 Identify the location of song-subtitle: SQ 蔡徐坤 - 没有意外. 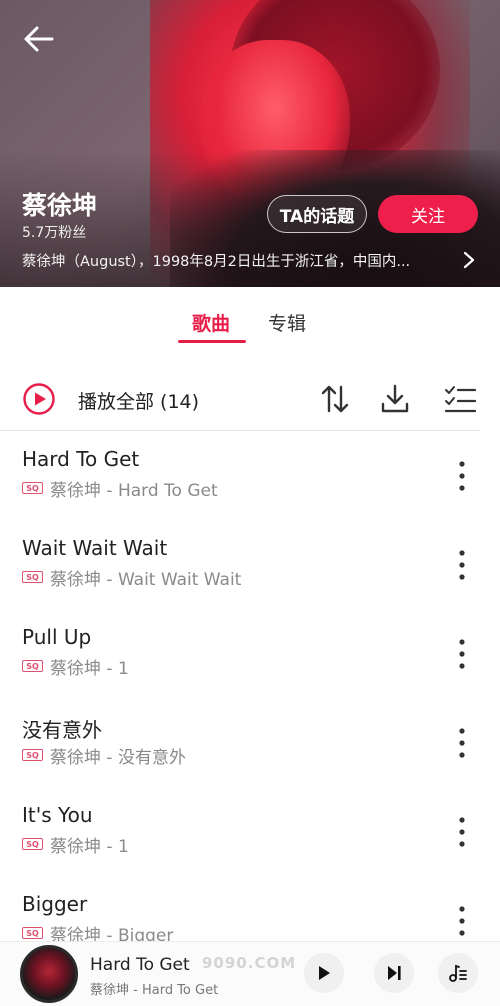
(104, 756).